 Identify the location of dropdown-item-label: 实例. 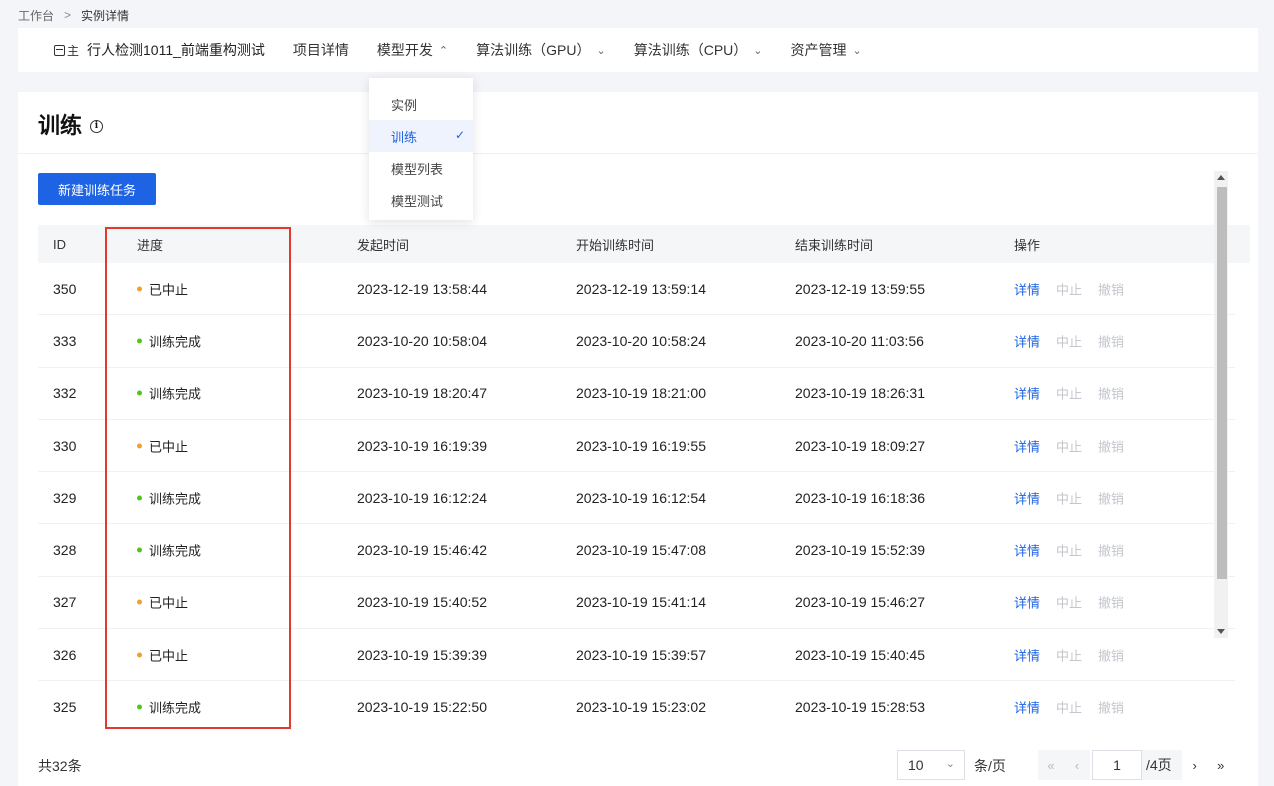
(404, 105).